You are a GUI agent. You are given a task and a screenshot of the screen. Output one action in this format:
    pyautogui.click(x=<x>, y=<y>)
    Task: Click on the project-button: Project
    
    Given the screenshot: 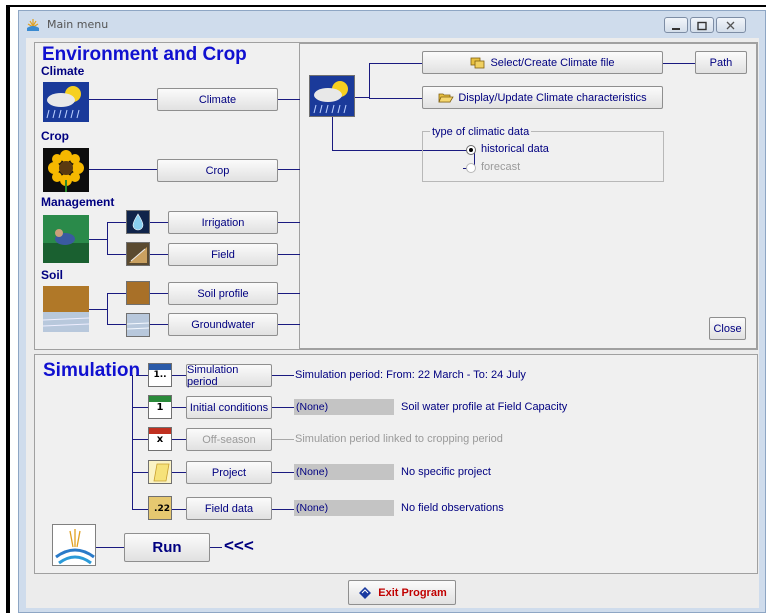 What is the action you would take?
    pyautogui.click(x=229, y=472)
    